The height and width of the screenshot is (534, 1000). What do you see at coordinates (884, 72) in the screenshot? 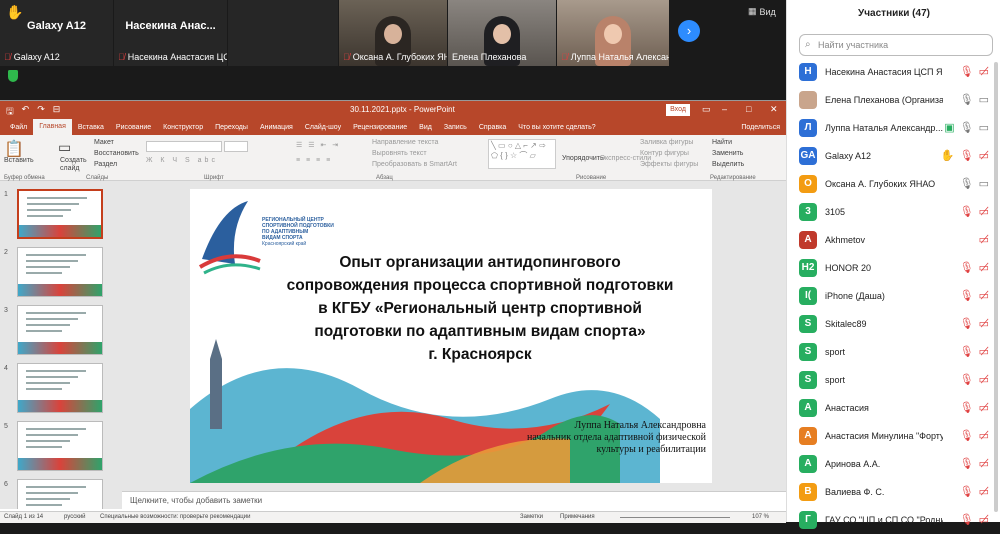
I see `participant-name: Насекина Анастасия ЦСП Я... (Я)` at bounding box center [884, 72].